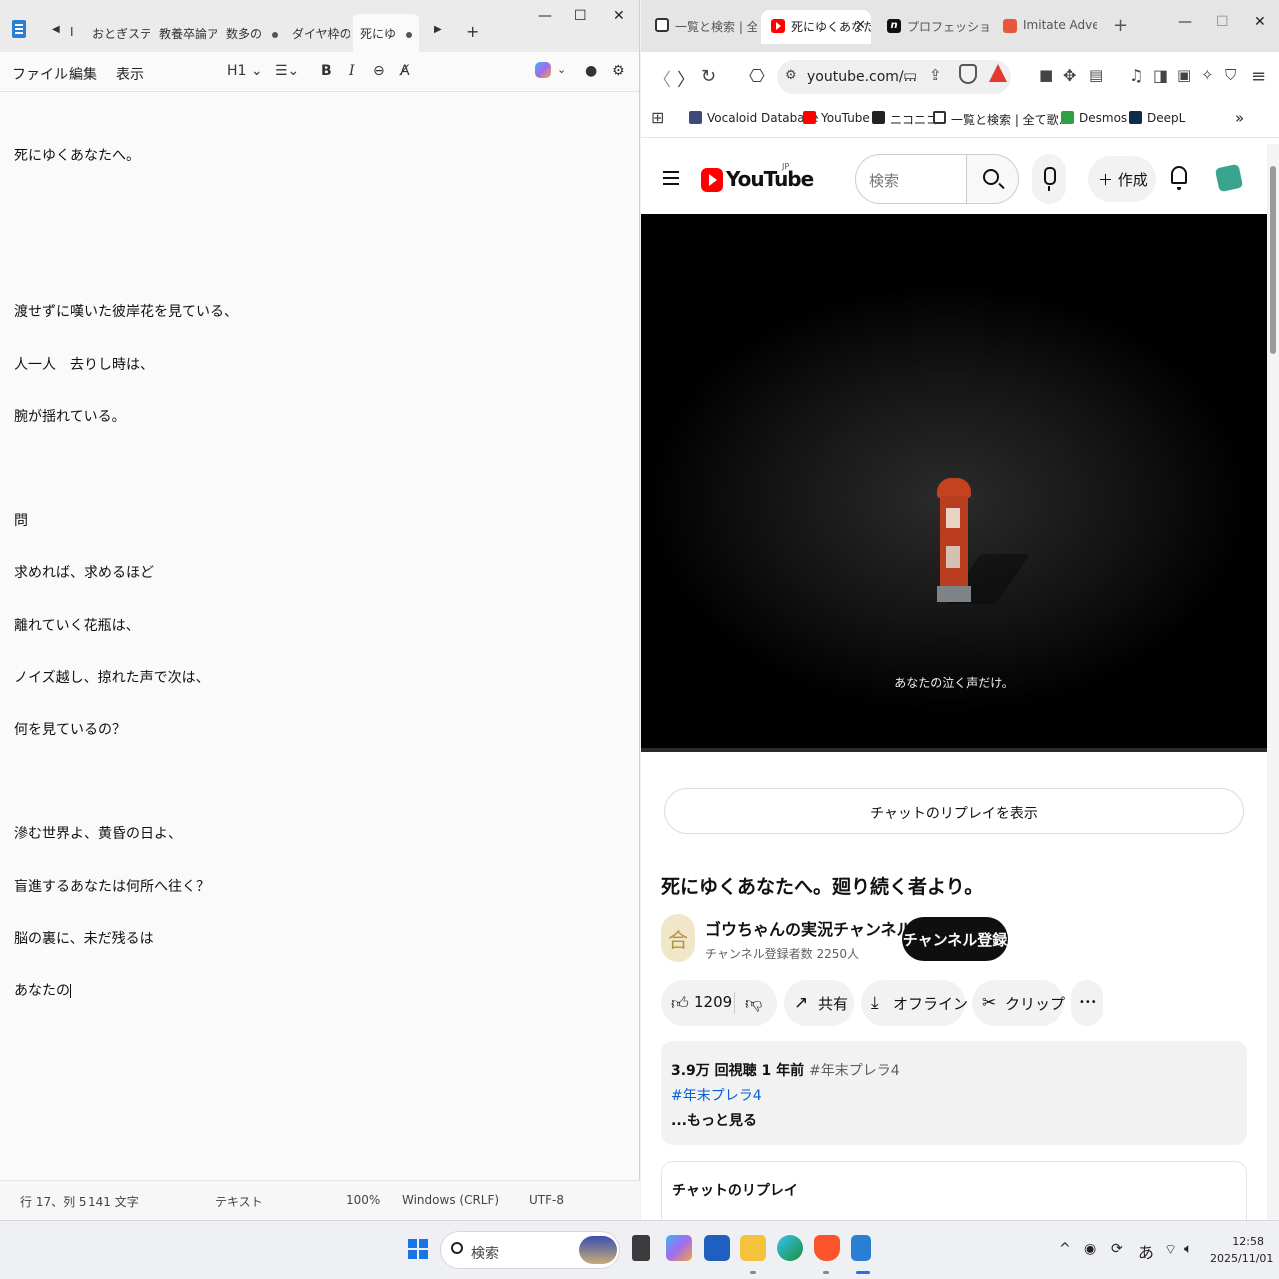 The height and width of the screenshot is (1279, 1279). What do you see at coordinates (910, 75) in the screenshot?
I see `cast-icon: ▭` at bounding box center [910, 75].